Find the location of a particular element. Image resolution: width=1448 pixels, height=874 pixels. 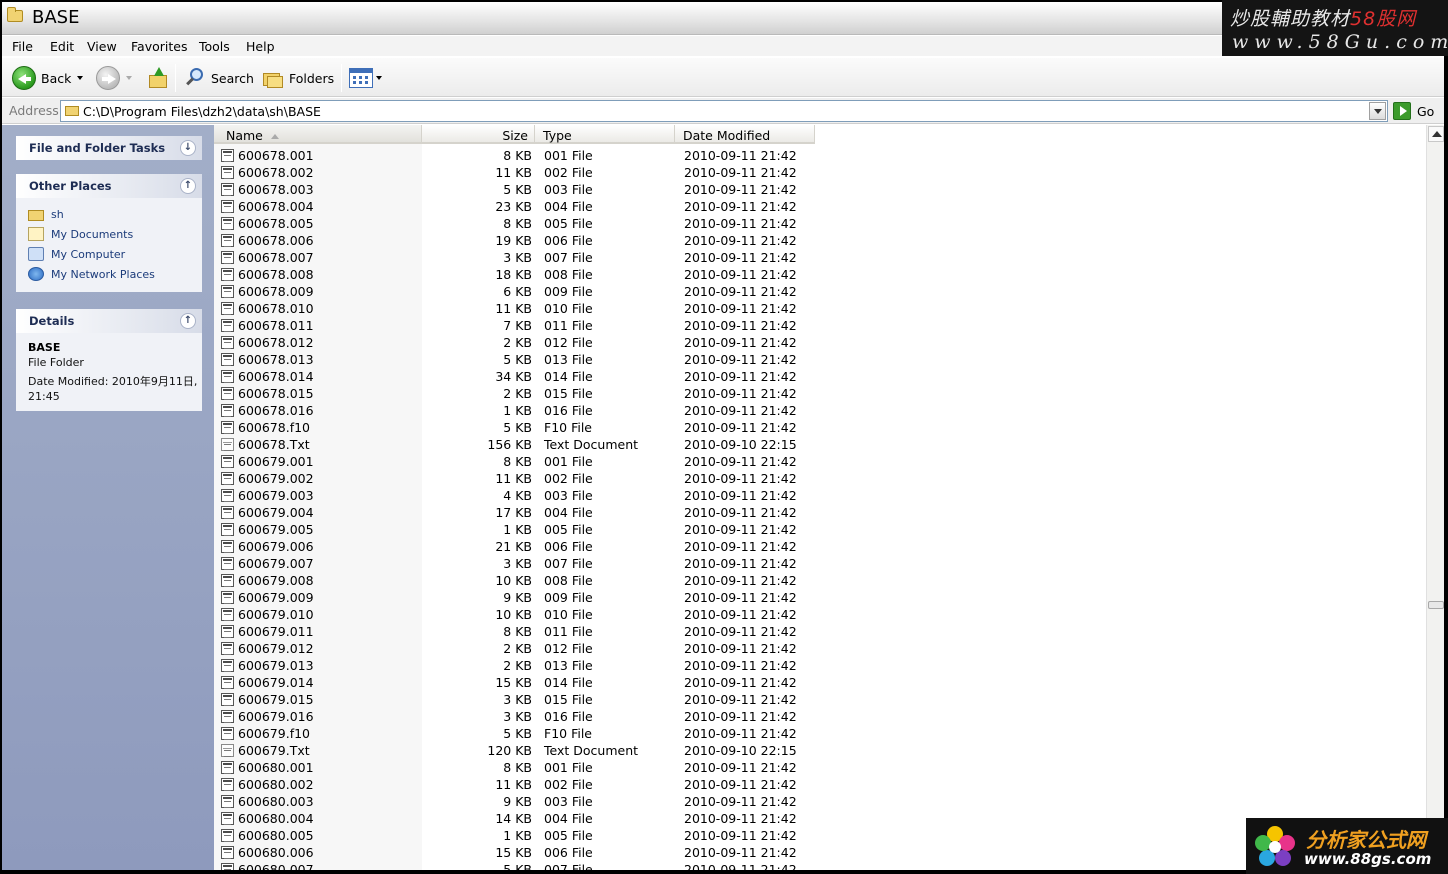

file-row: 600680.007 5 KB 007 File 2010-09-11 21:42 is located at coordinates (820, 865).